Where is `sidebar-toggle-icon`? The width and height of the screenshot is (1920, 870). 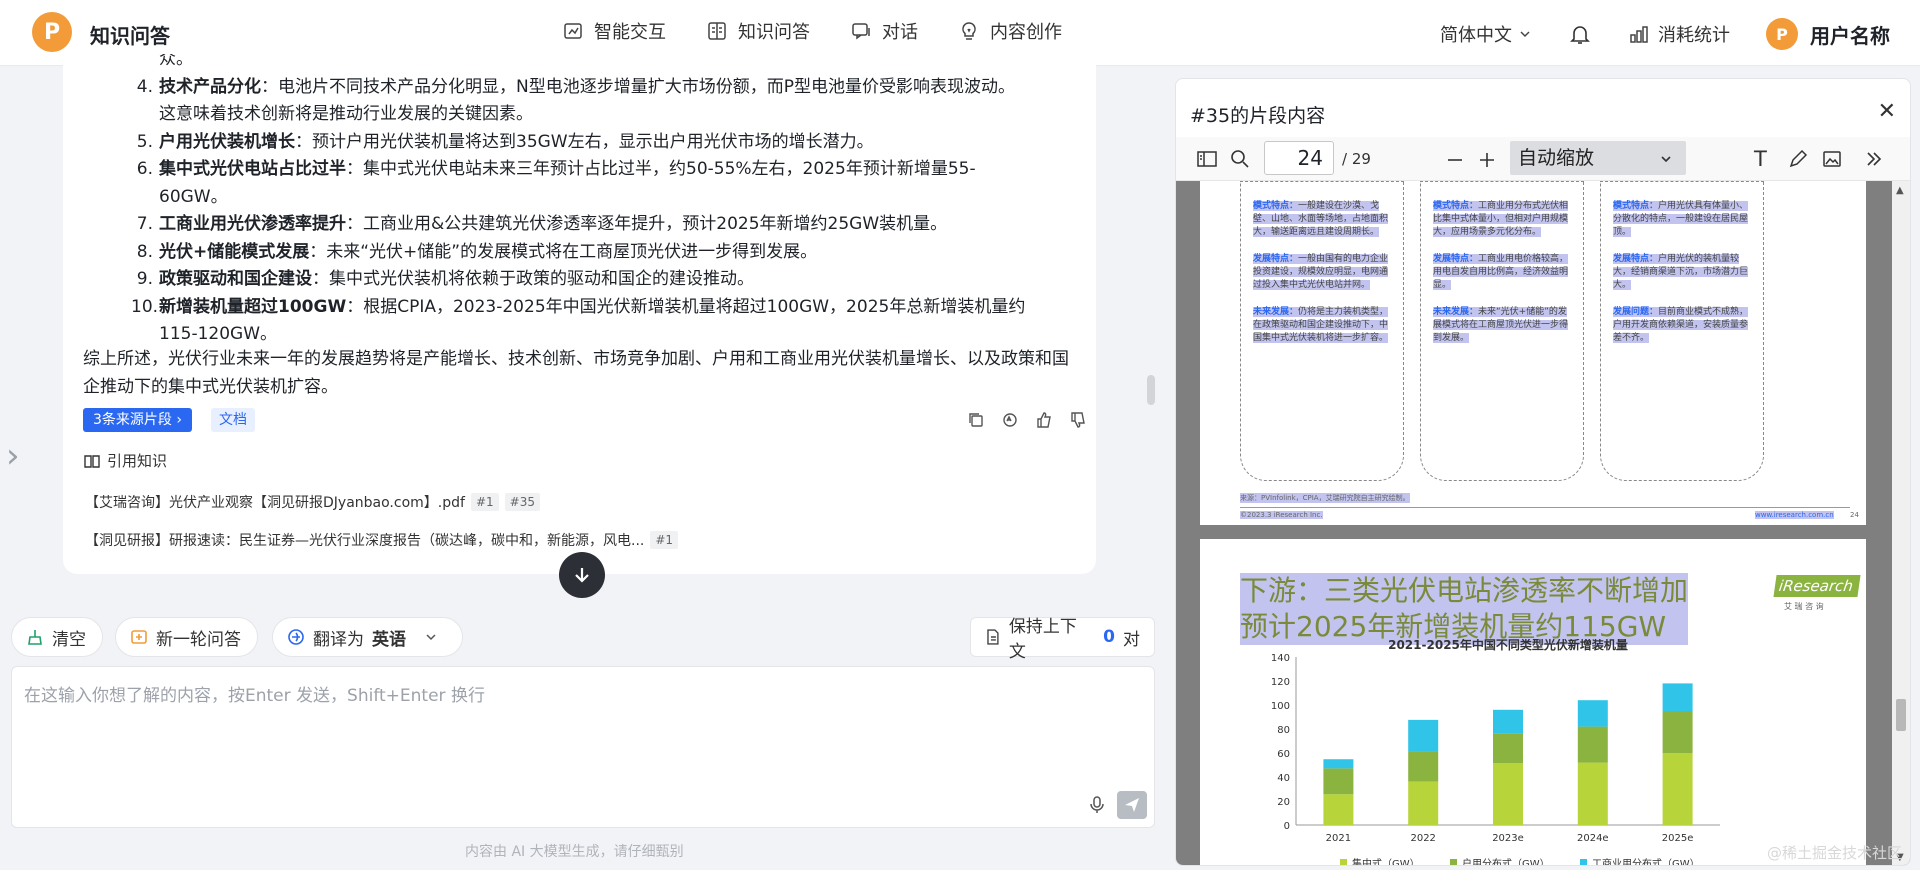
sidebar-toggle-icon is located at coordinates (1207, 159).